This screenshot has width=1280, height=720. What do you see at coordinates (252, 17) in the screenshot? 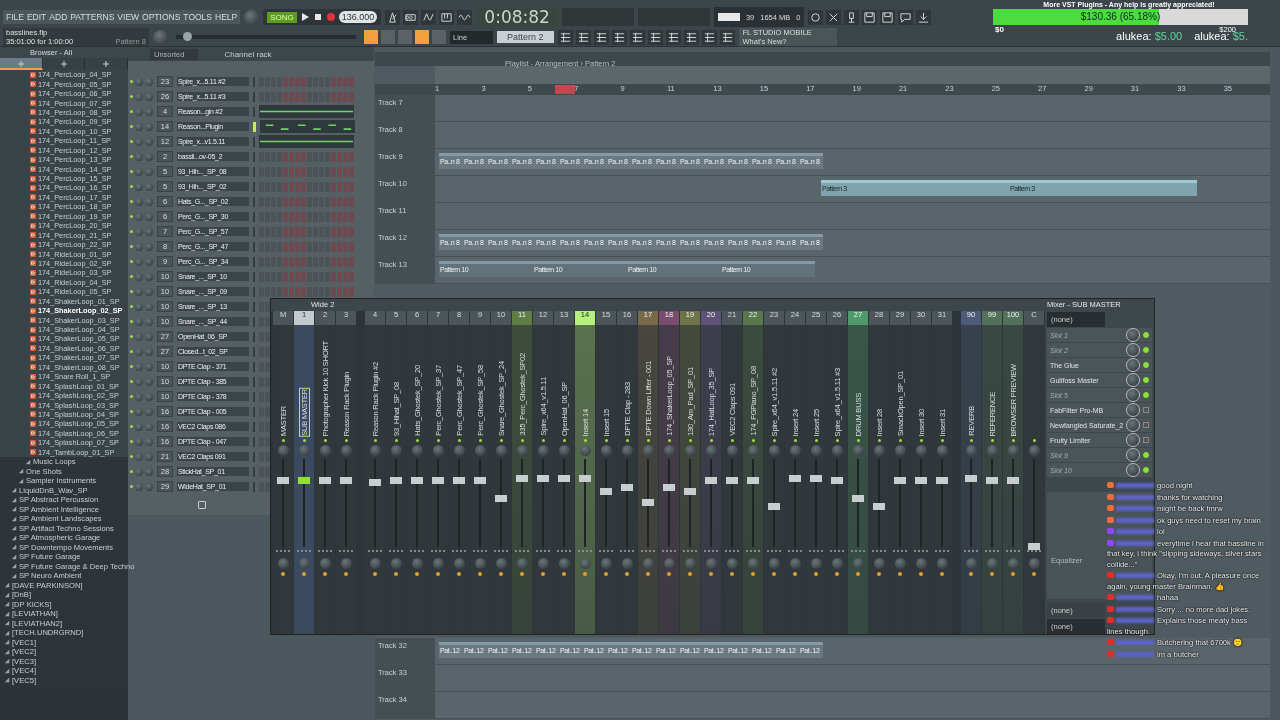
I see `master-volume-knob` at bounding box center [252, 17].